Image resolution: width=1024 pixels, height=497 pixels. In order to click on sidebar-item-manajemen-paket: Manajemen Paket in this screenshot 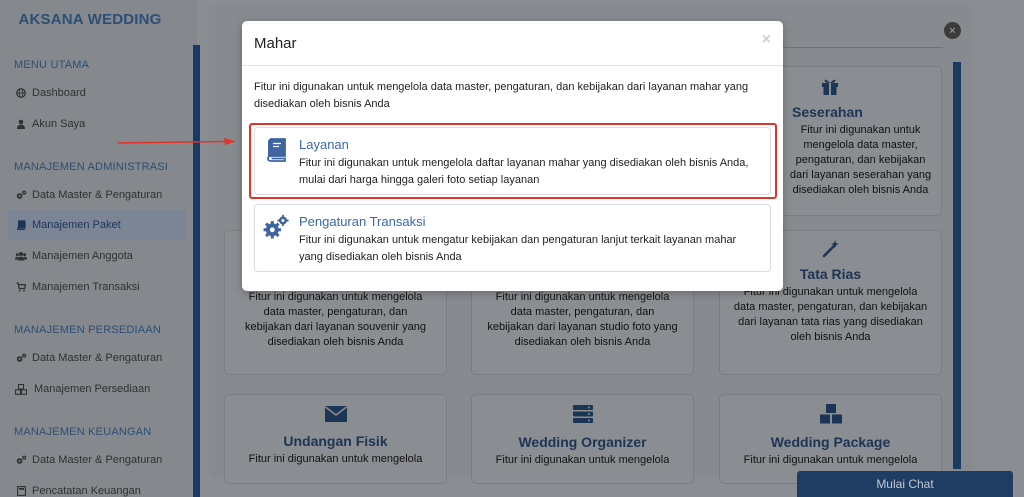, I will do `click(97, 225)`.